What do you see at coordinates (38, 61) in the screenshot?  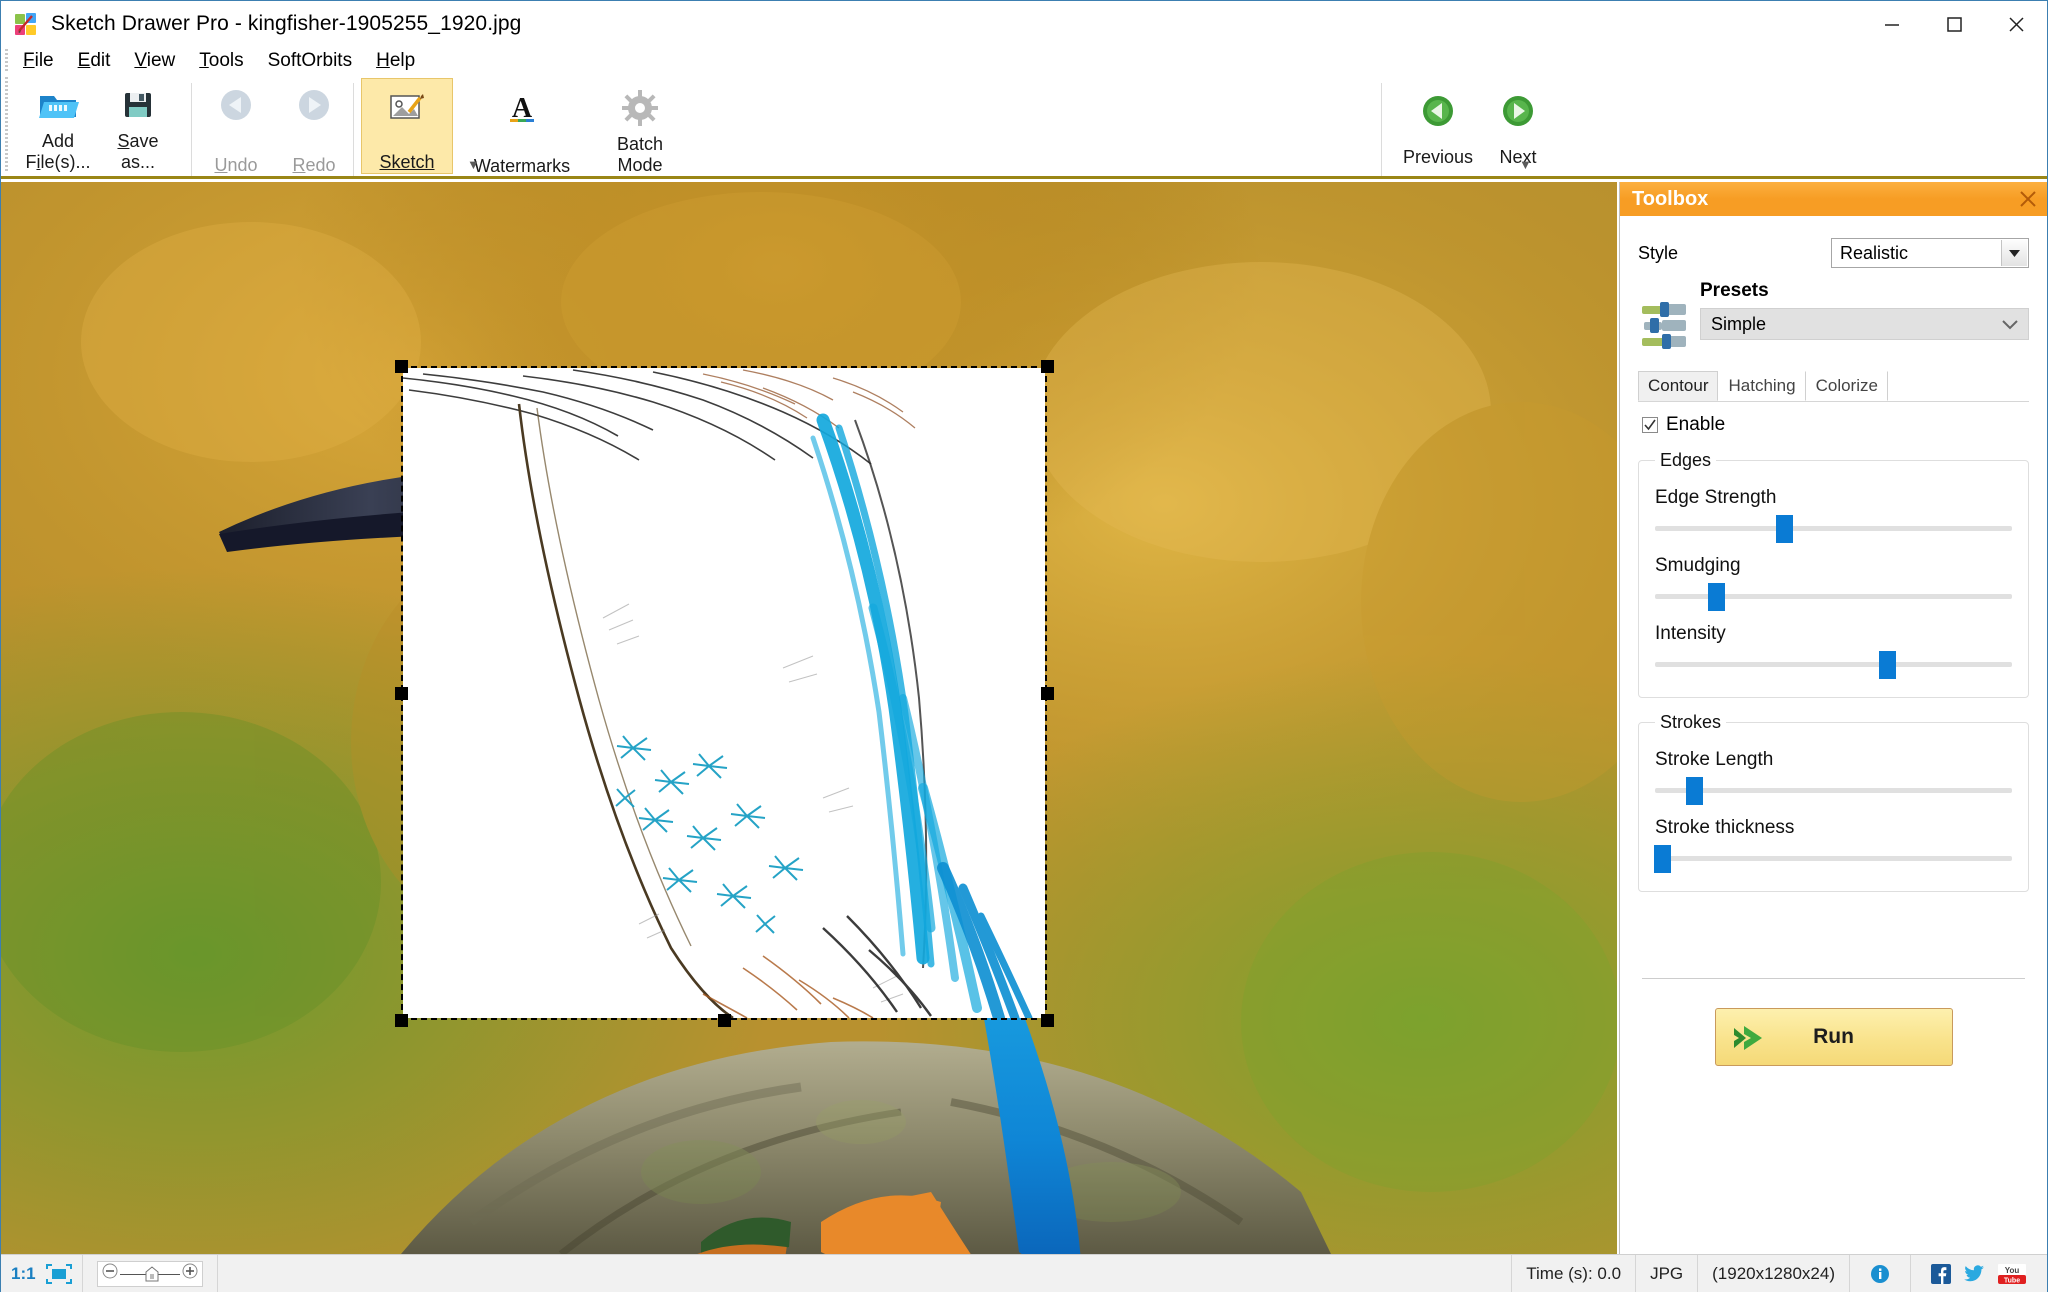 I see `menu-item-file: File` at bounding box center [38, 61].